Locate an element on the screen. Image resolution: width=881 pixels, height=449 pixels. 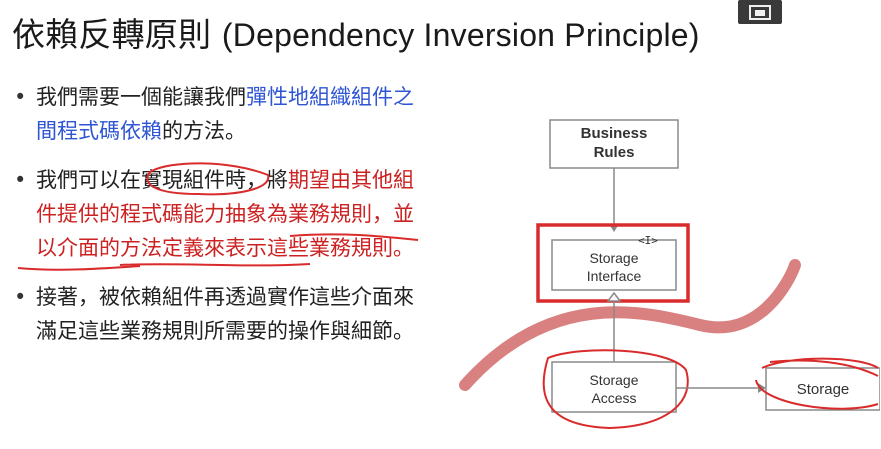
business-rules-box: Business Rules is located at coordinates (614, 144).